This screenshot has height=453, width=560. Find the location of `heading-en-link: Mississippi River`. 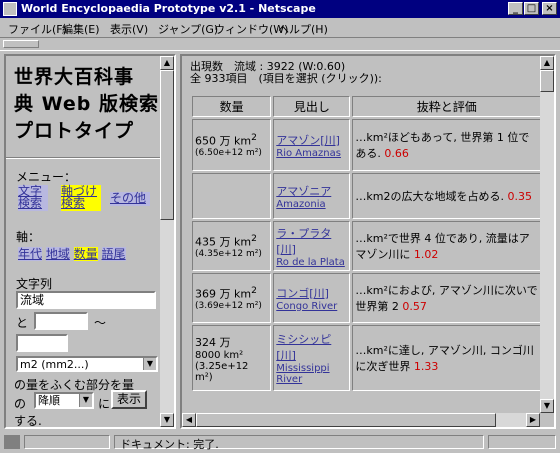

heading-en-link: Mississippi River is located at coordinates (311, 374).